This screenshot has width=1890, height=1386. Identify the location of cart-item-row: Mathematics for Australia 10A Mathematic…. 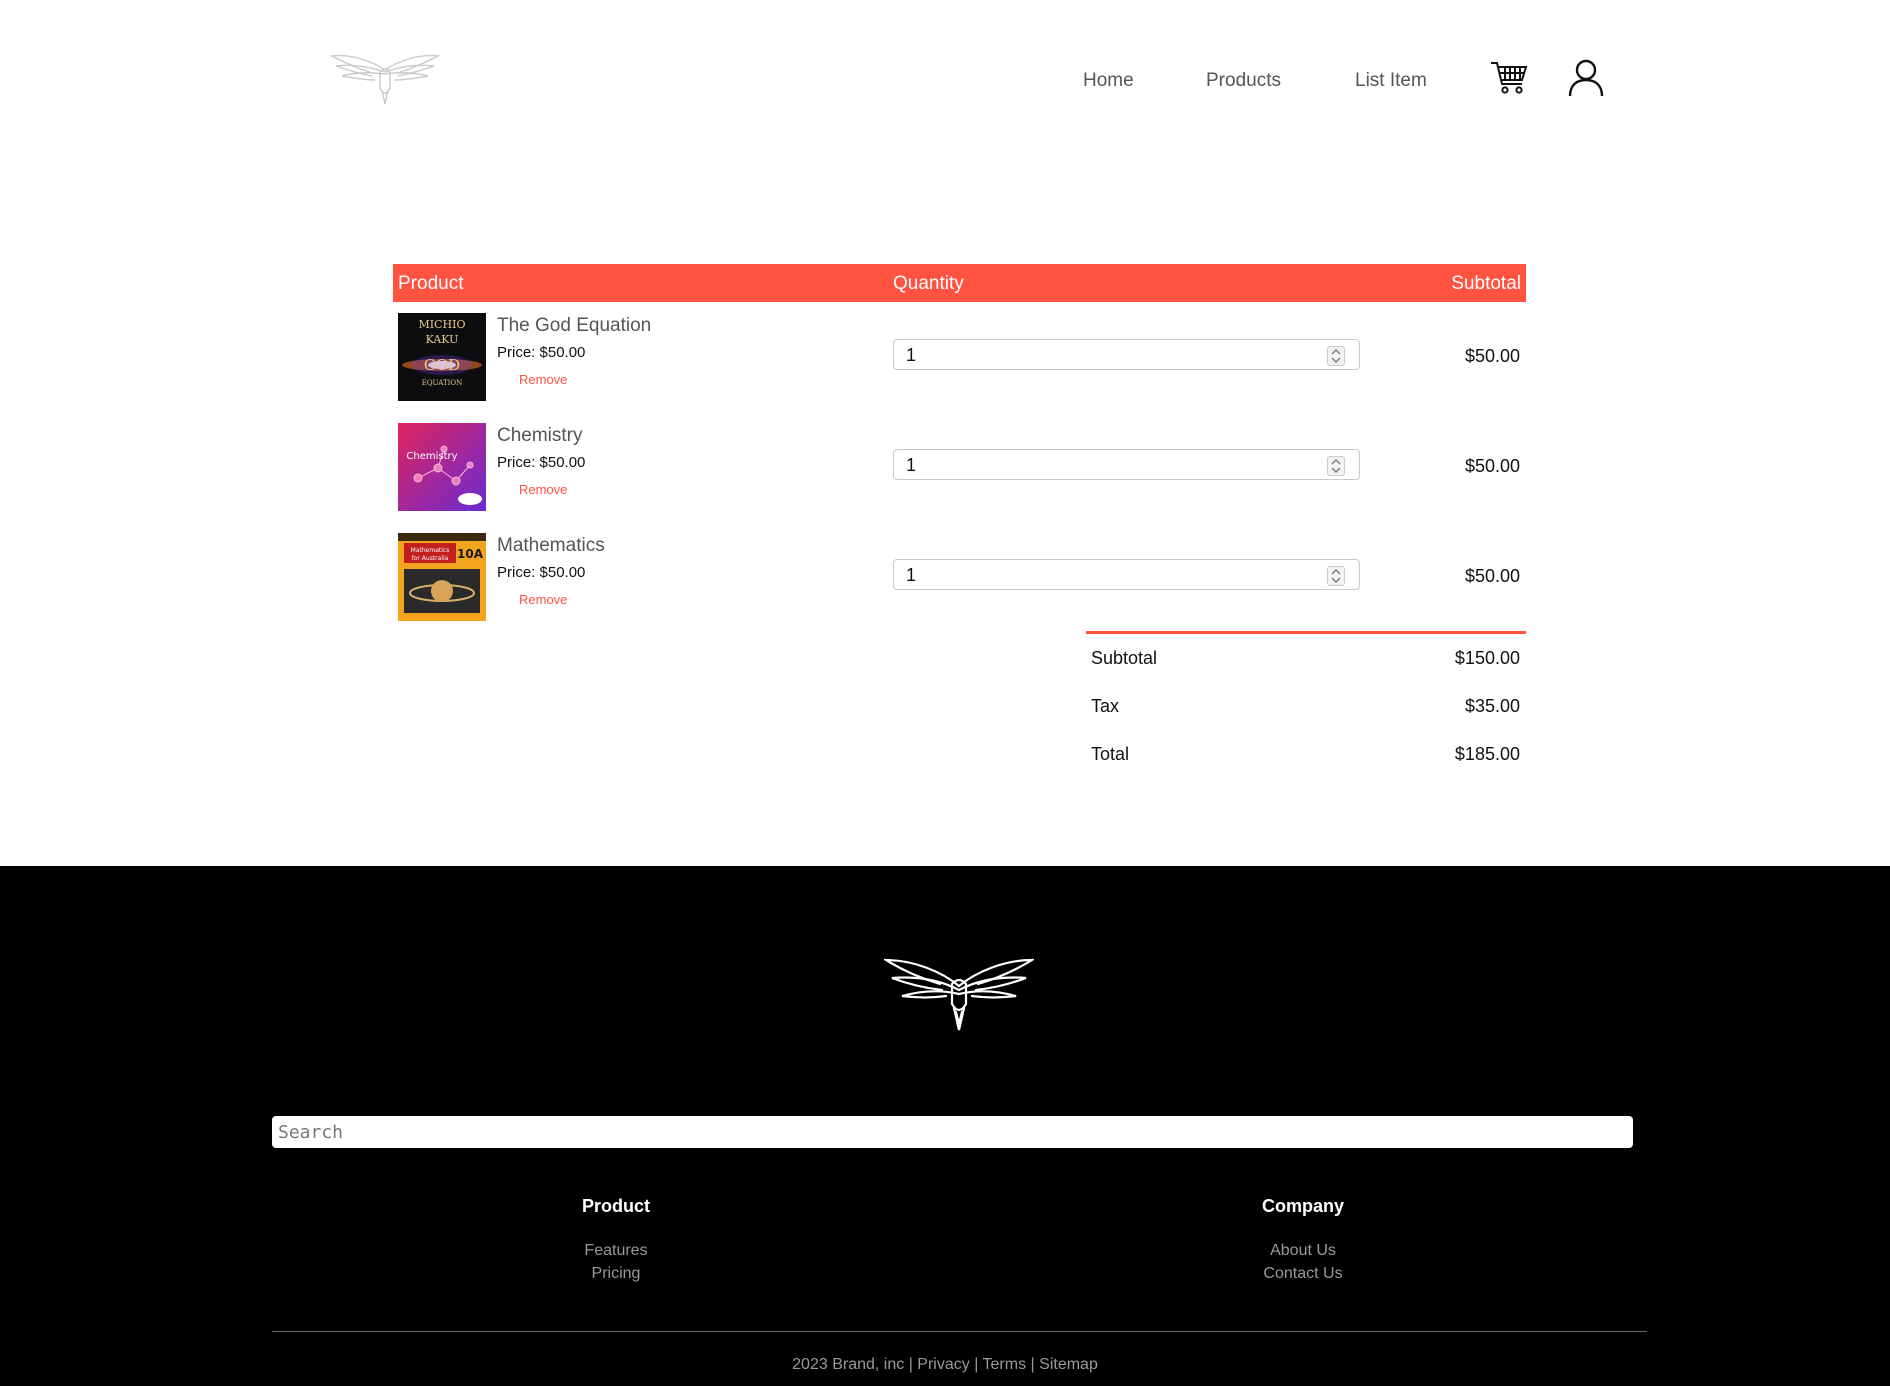
(959, 578).